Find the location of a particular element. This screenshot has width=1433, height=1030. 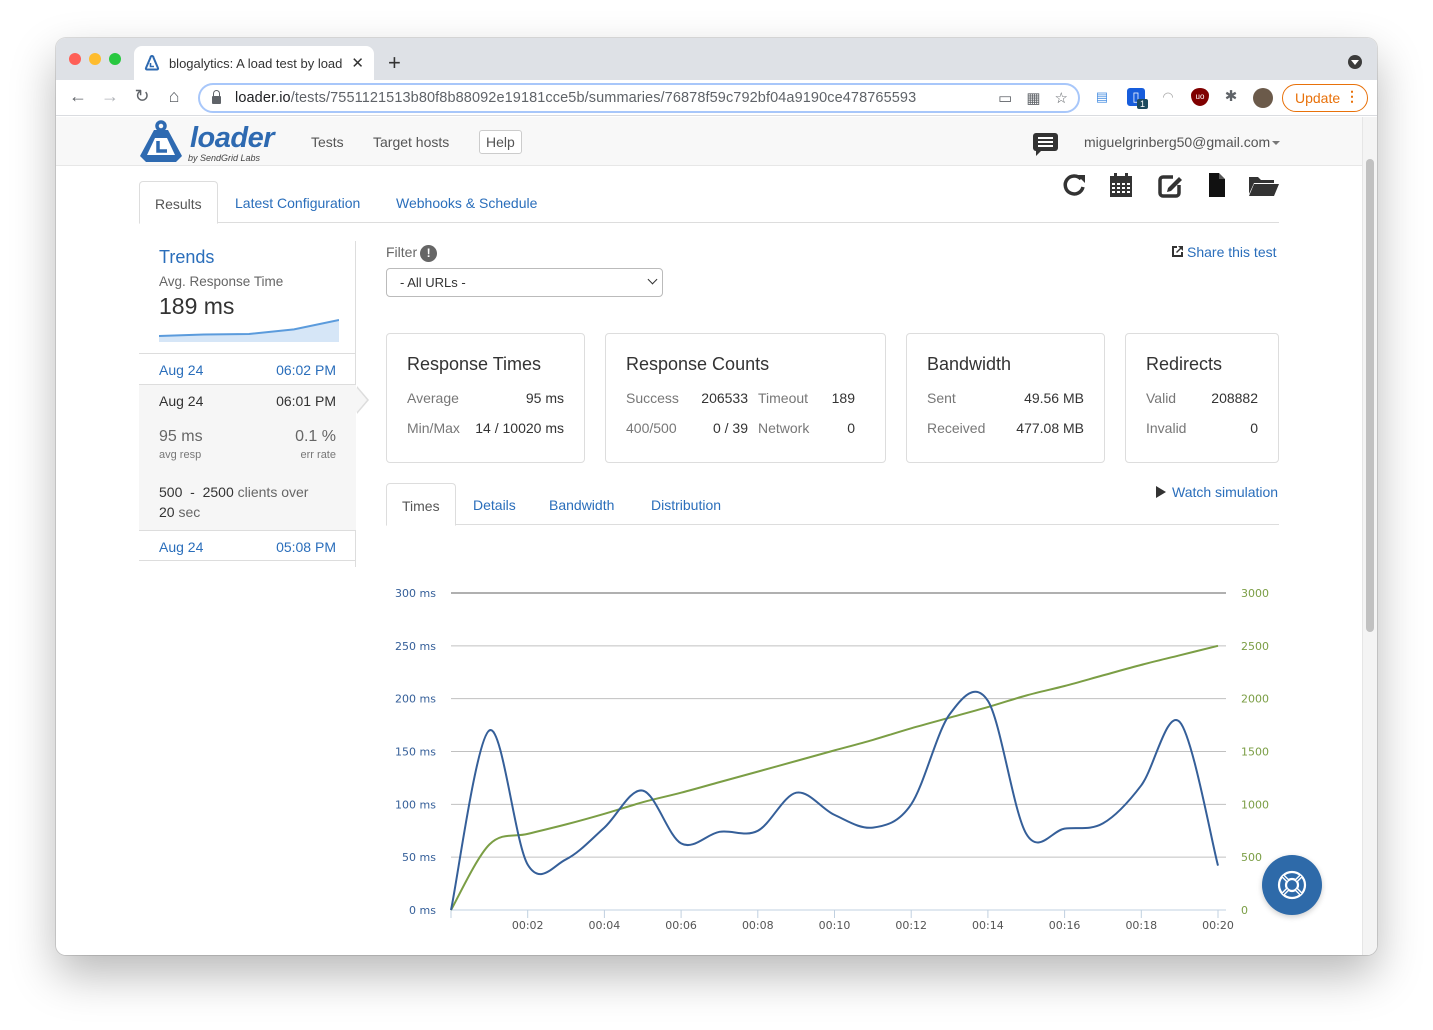

tab-webhooks-schedule: Webhooks & Schedule is located at coordinates (466, 202).